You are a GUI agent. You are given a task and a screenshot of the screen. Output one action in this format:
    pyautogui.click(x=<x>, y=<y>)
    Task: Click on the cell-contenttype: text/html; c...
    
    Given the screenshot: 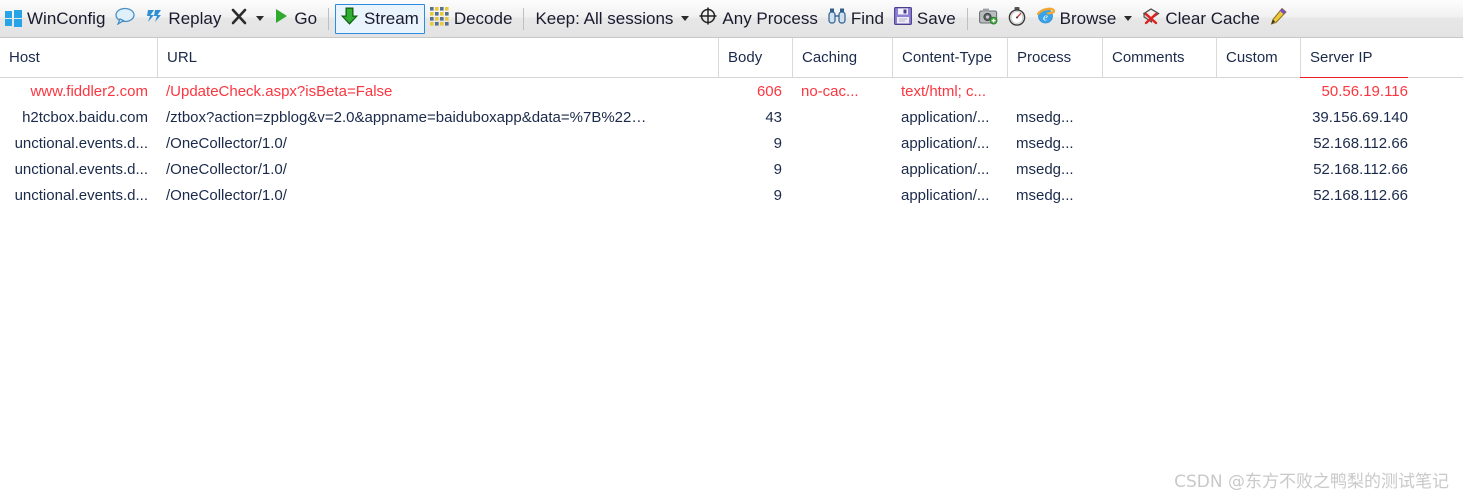 What is the action you would take?
    pyautogui.click(x=944, y=91)
    